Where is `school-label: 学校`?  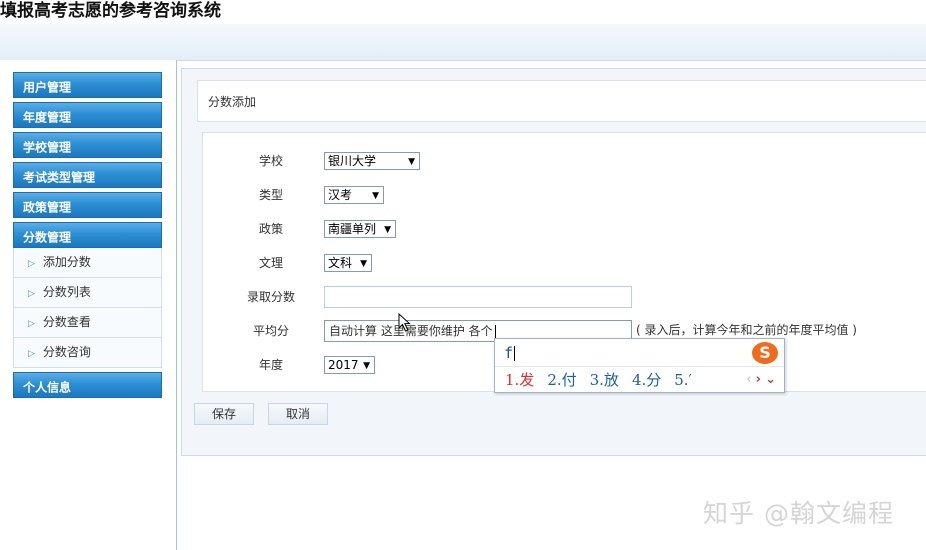 school-label: 学校 is located at coordinates (270, 161).